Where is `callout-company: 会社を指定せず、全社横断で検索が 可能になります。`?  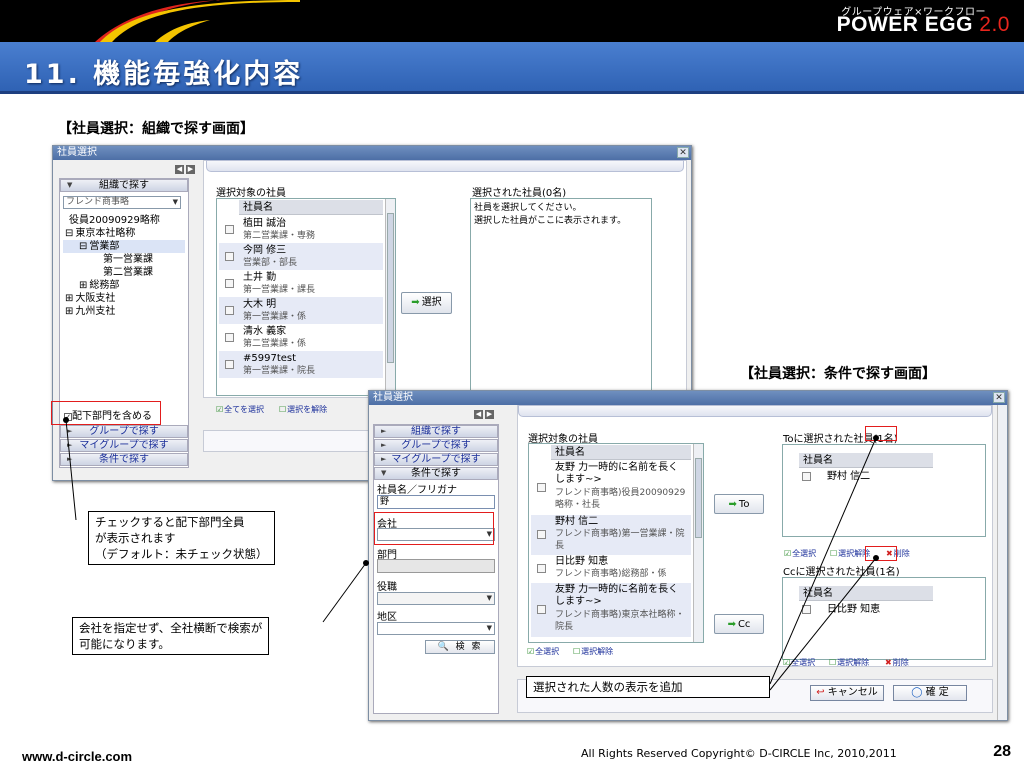 callout-company: 会社を指定せず、全社横断で検索が 可能になります。 is located at coordinates (171, 636).